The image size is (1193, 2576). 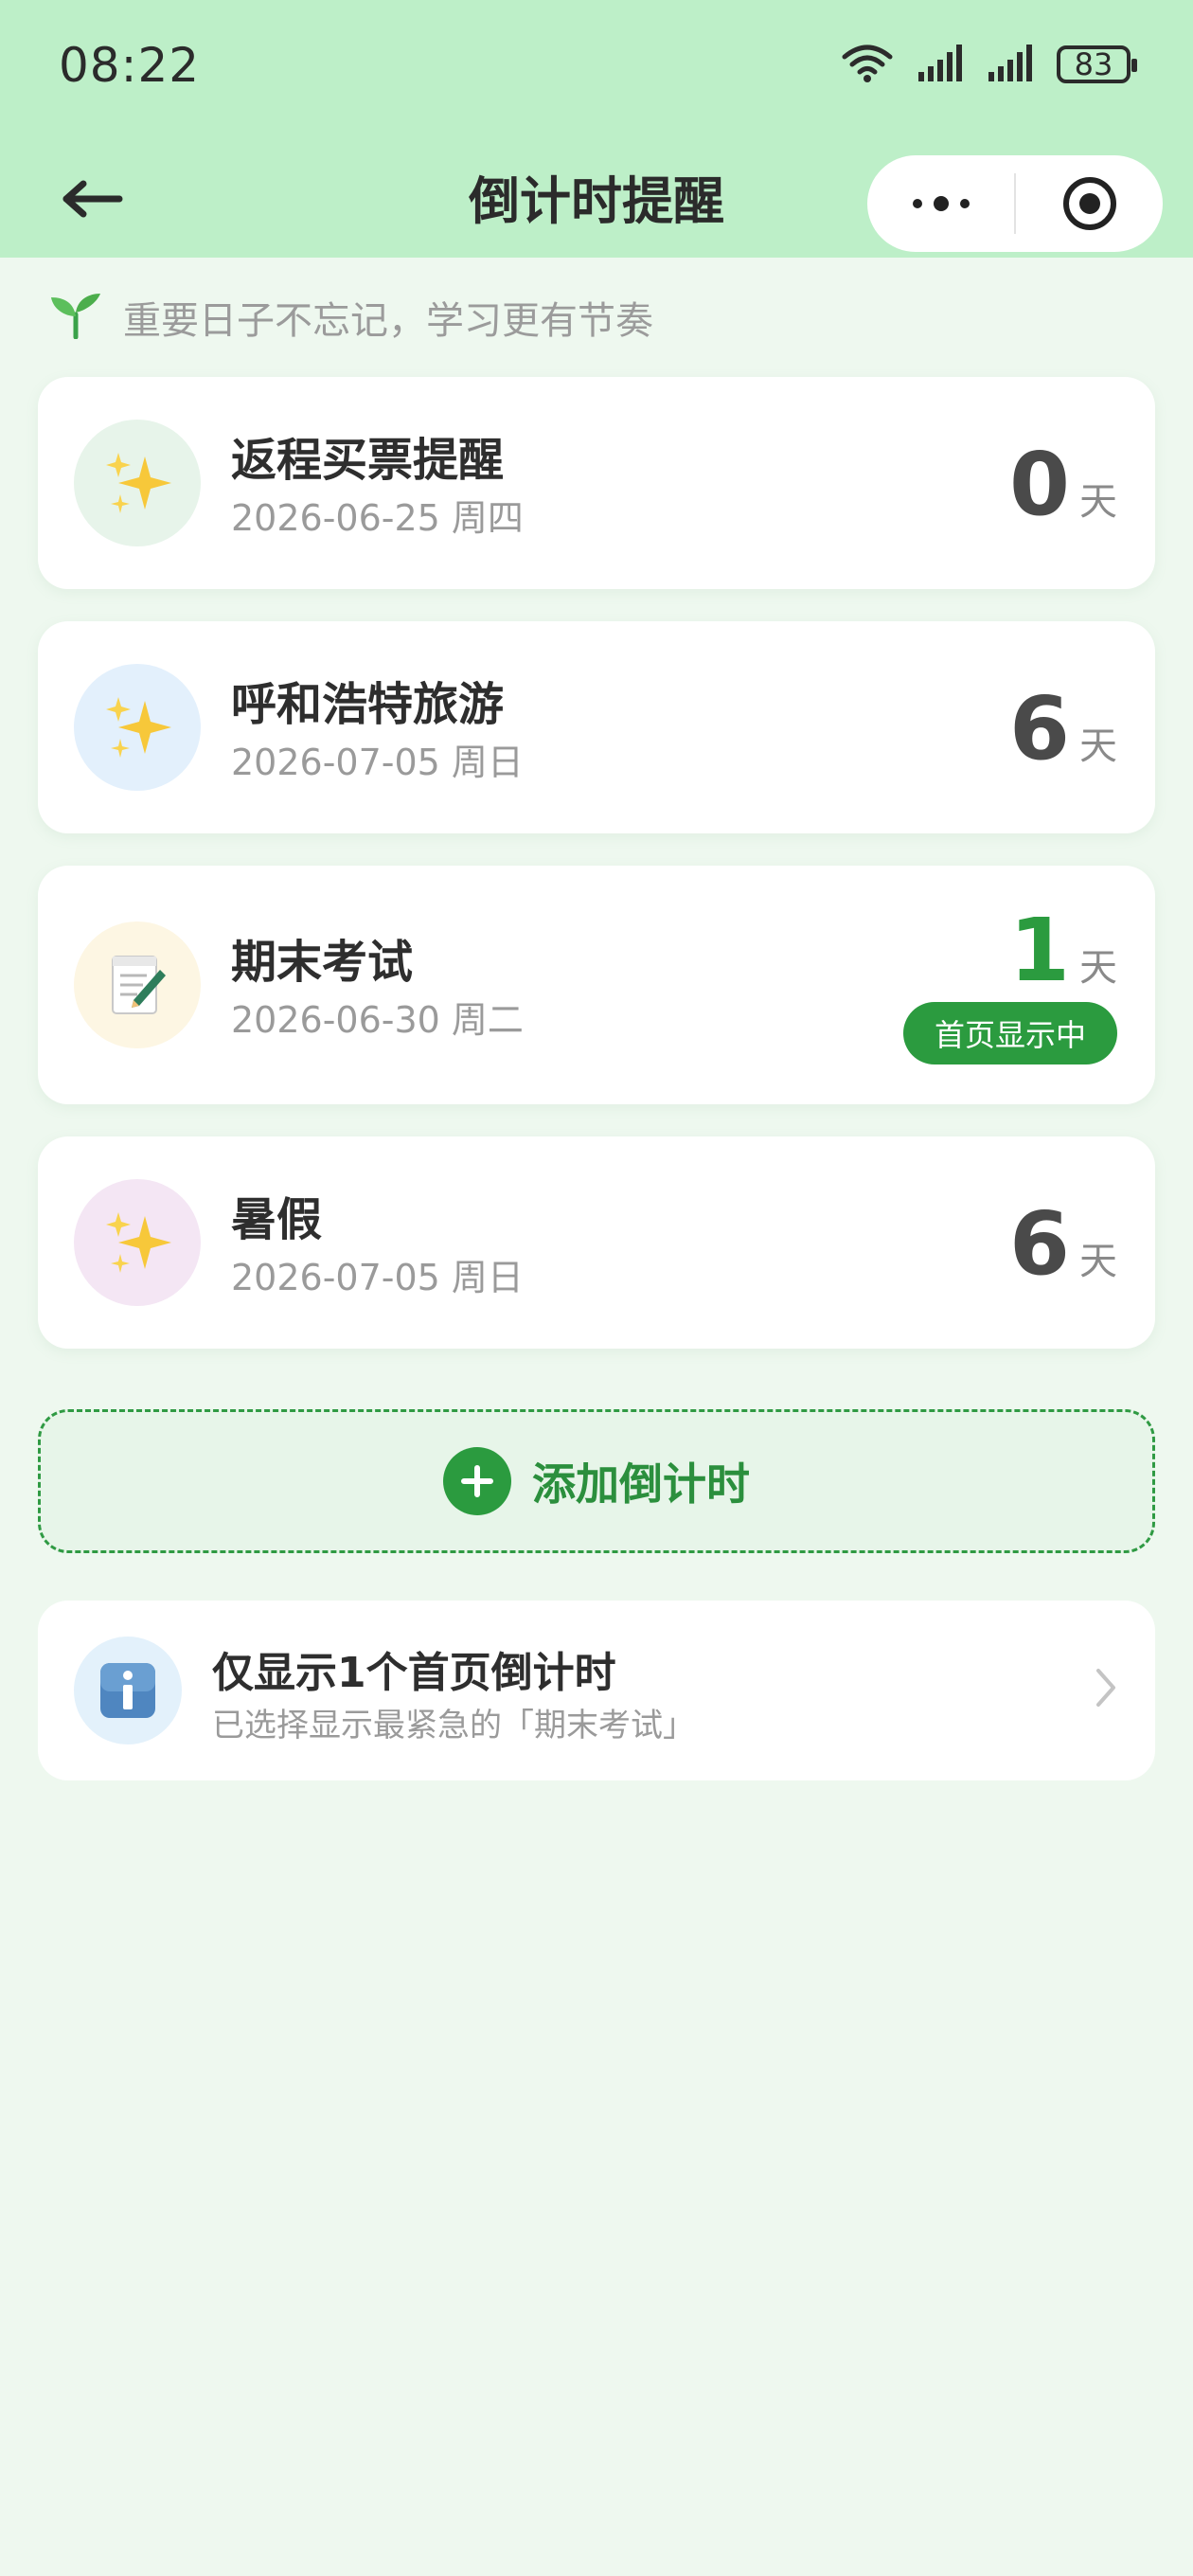 I want to click on countdown-card: 呼和浩特旅游 2026-07-05 周日 6 天, so click(x=596, y=727).